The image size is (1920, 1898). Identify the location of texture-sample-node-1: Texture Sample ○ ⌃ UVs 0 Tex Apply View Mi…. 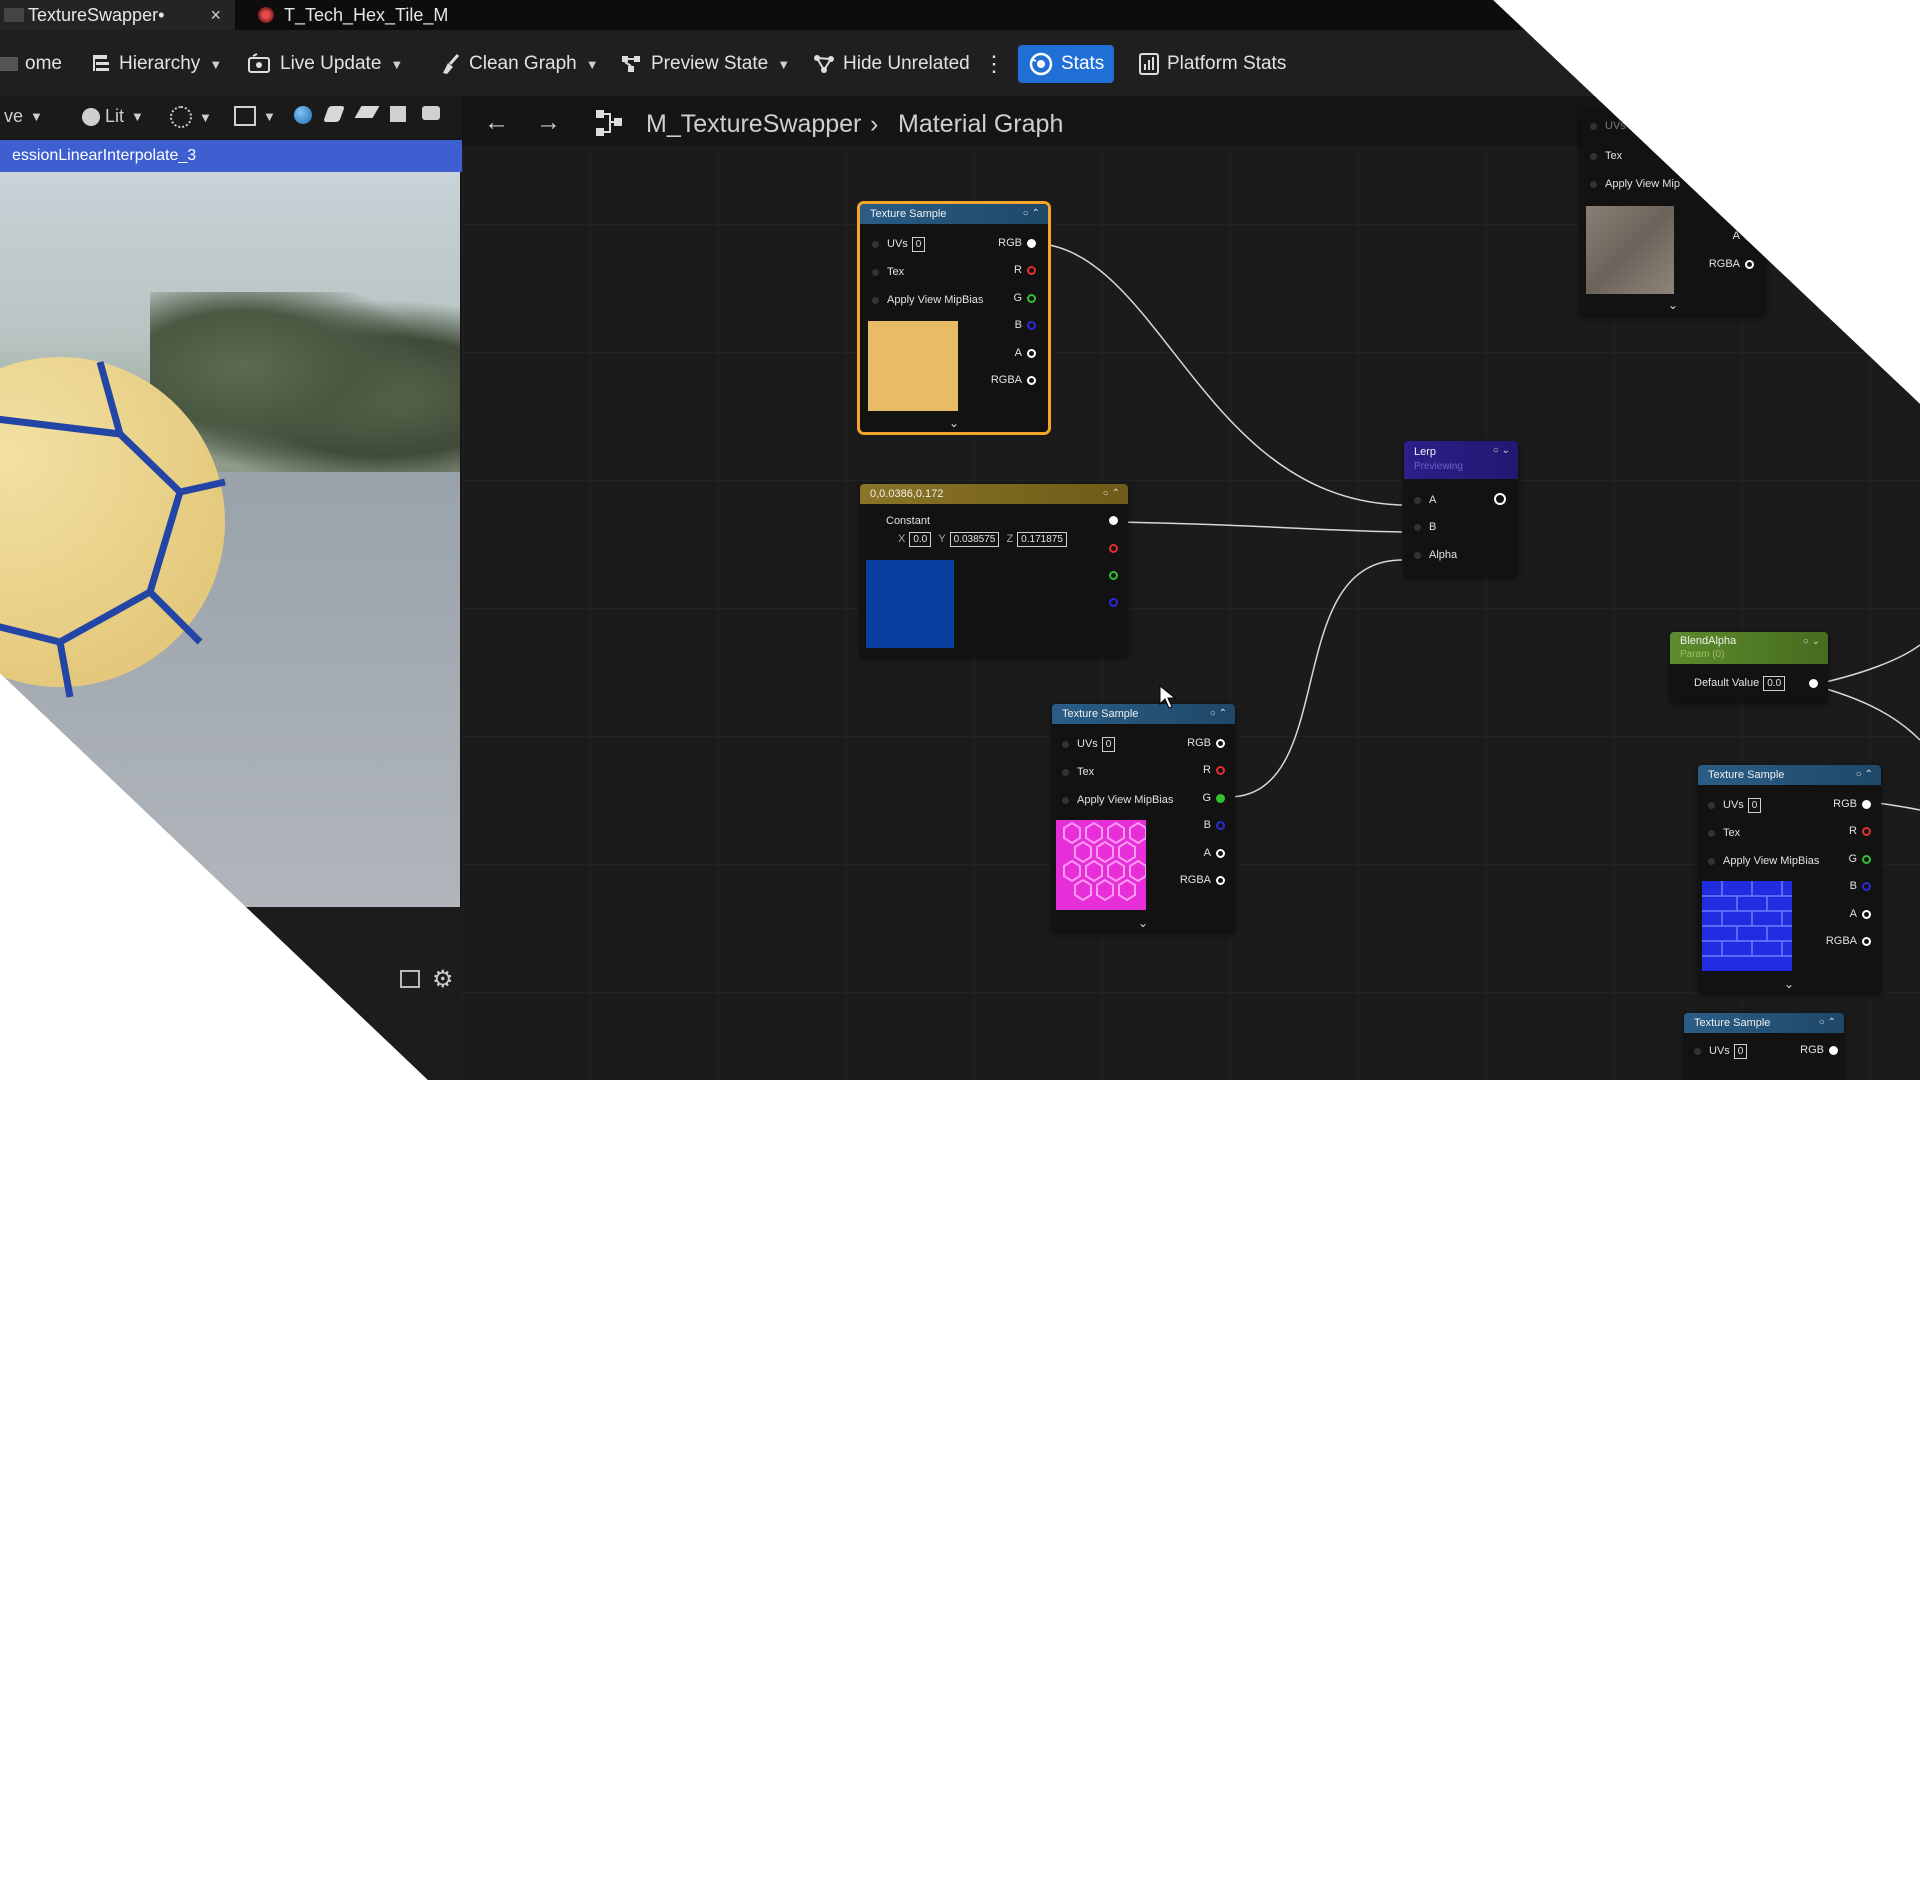
(954, 318).